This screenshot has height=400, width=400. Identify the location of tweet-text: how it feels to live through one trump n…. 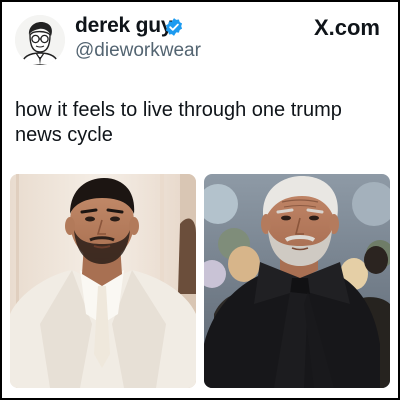
(178, 122).